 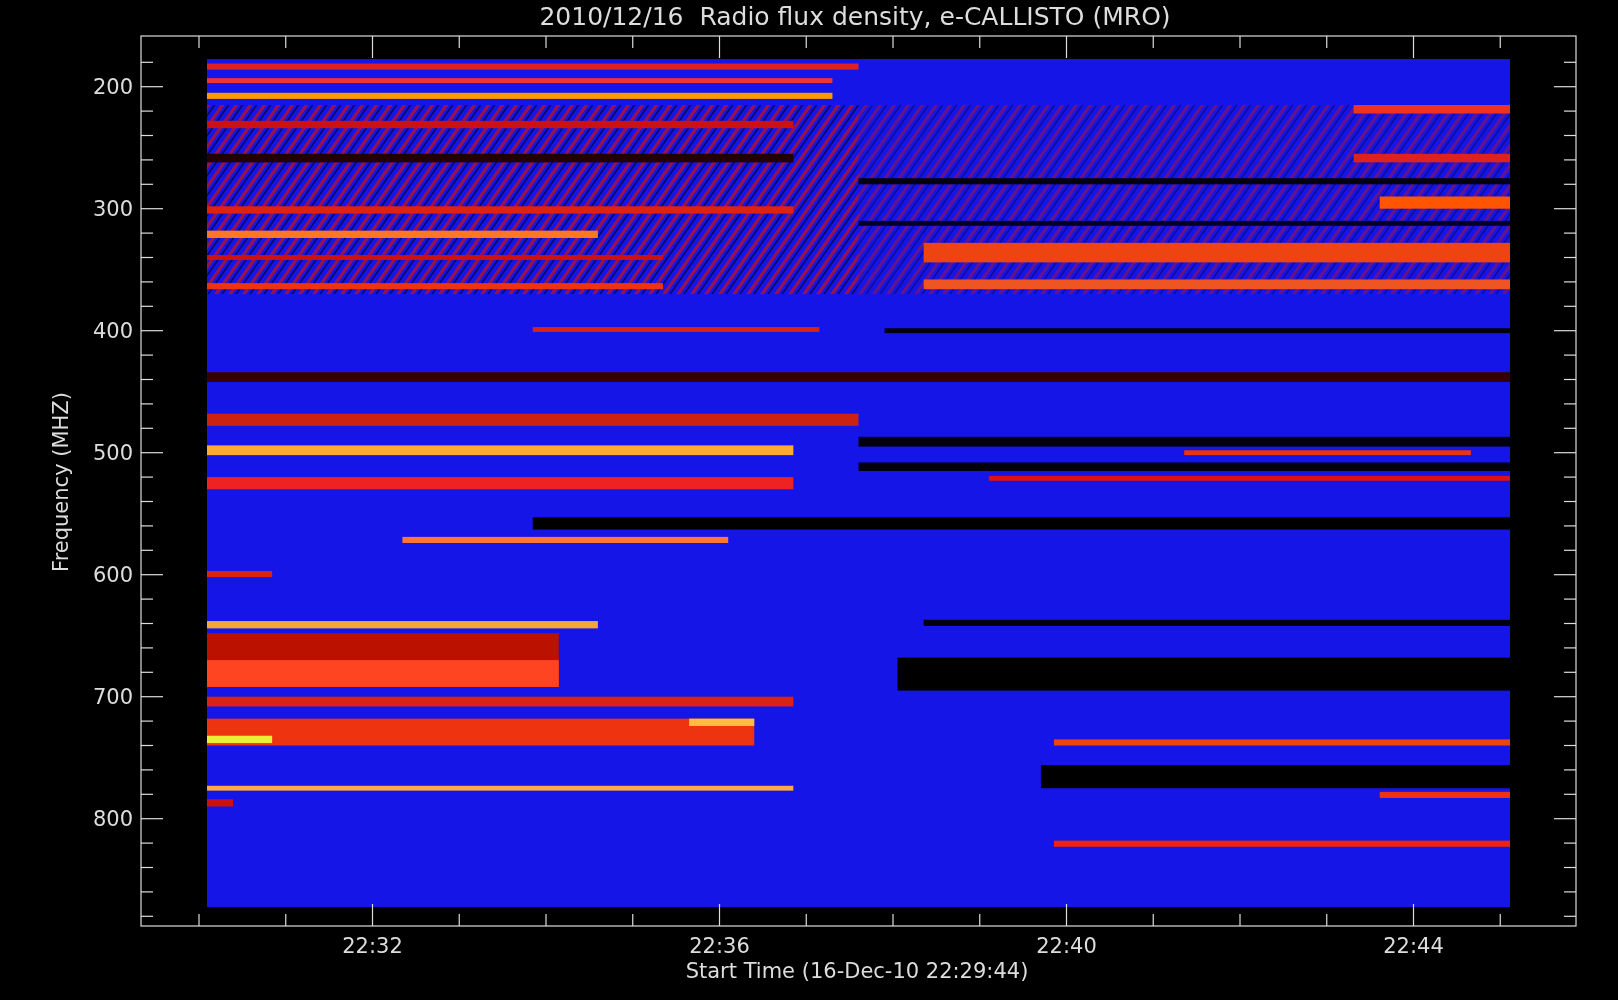 I want to click on x-tick-label: 22:40, so click(x=1066, y=946).